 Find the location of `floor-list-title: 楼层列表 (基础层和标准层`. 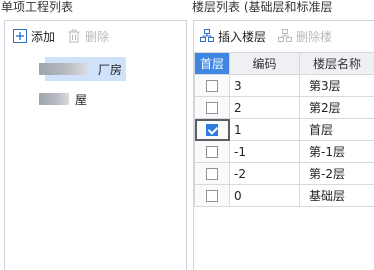

floor-list-title: 楼层列表 (基础层和标准层 is located at coordinates (283, 8).